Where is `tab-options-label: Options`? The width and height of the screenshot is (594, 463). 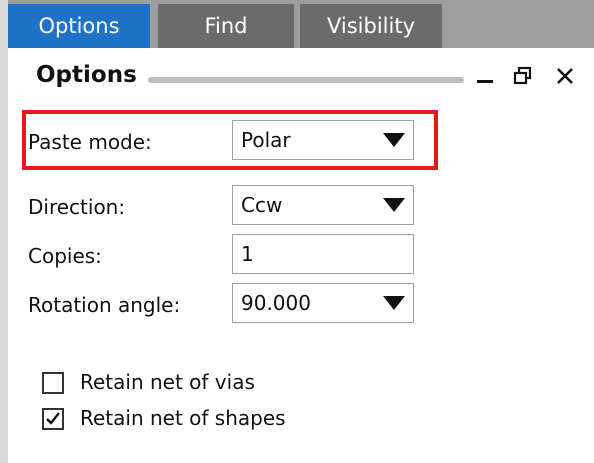
tab-options-label: Options is located at coordinates (79, 26).